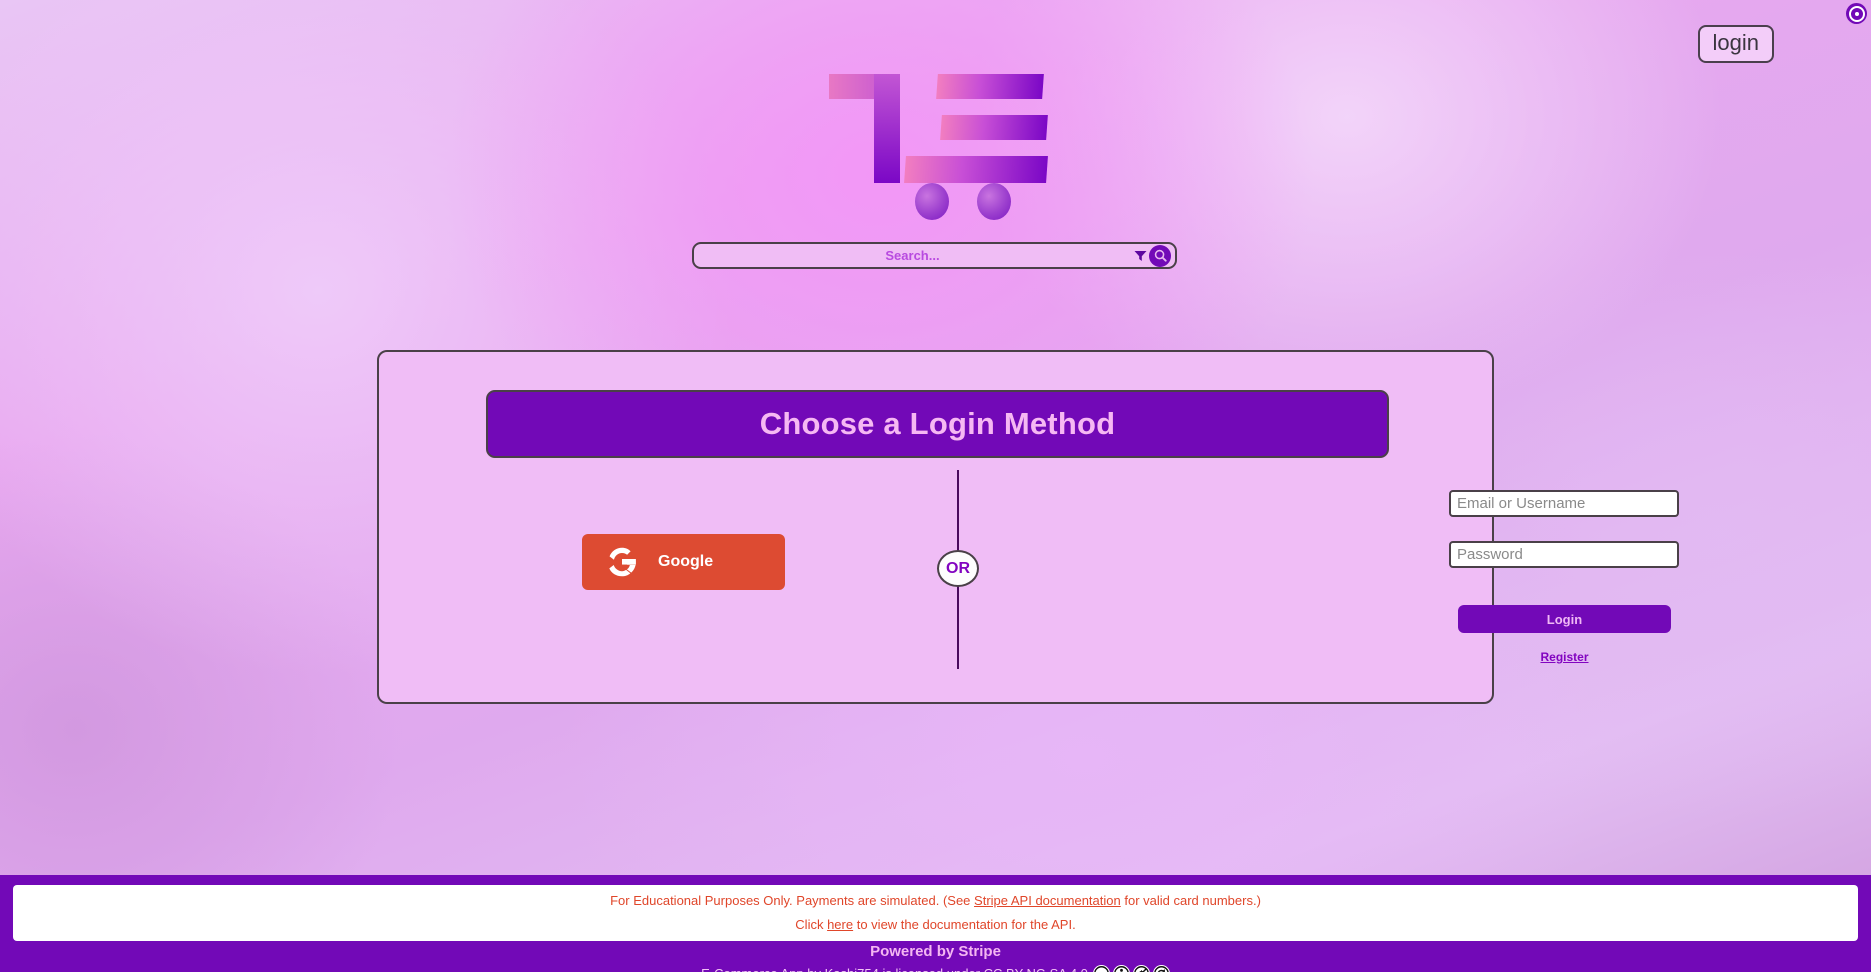  What do you see at coordinates (1564, 554) in the screenshot?
I see `password-input` at bounding box center [1564, 554].